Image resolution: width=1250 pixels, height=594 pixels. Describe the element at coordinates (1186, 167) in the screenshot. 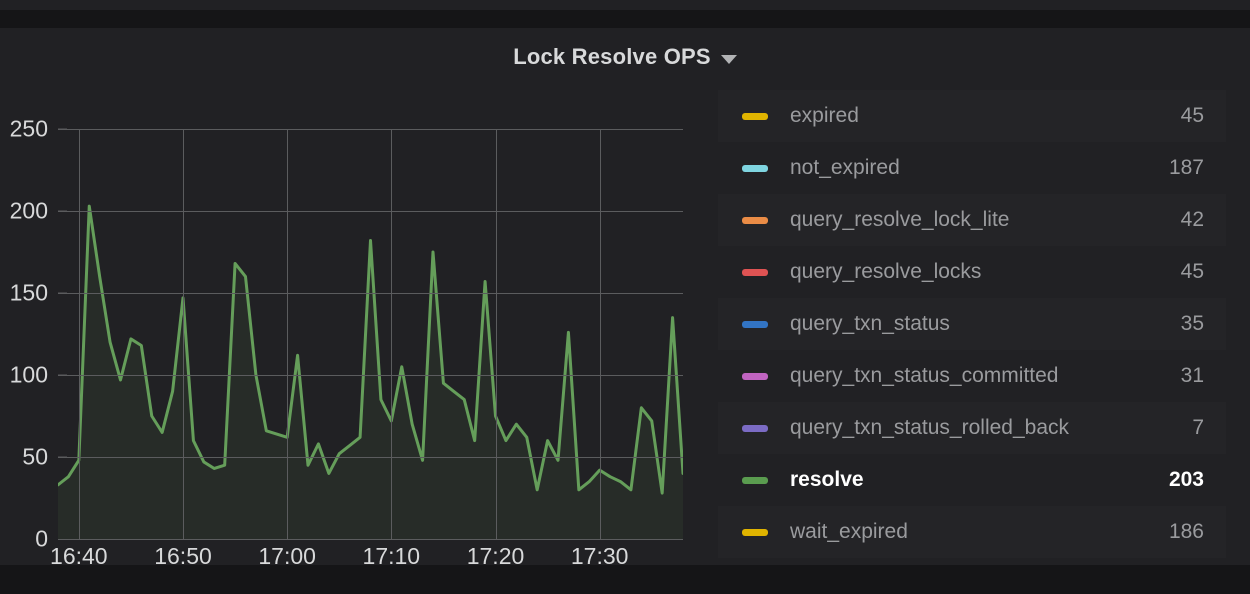

I see `legend-item-value: 187` at that location.